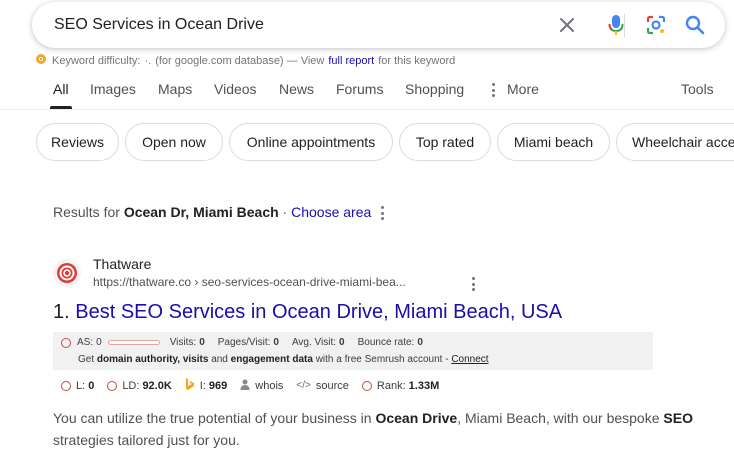 This screenshot has width=734, height=458. What do you see at coordinates (218, 385) in the screenshot?
I see `metric-i-value: 969` at bounding box center [218, 385].